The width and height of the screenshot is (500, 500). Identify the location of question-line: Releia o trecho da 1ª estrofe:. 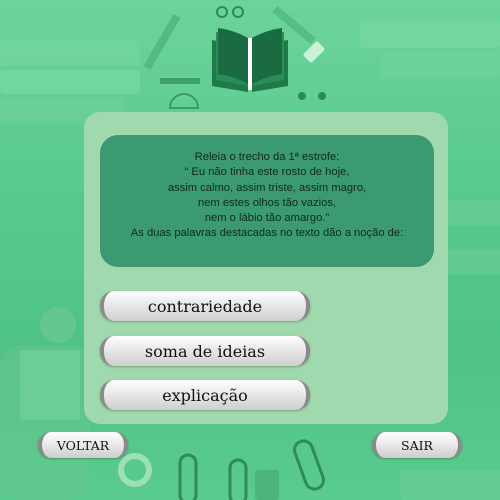
(267, 157).